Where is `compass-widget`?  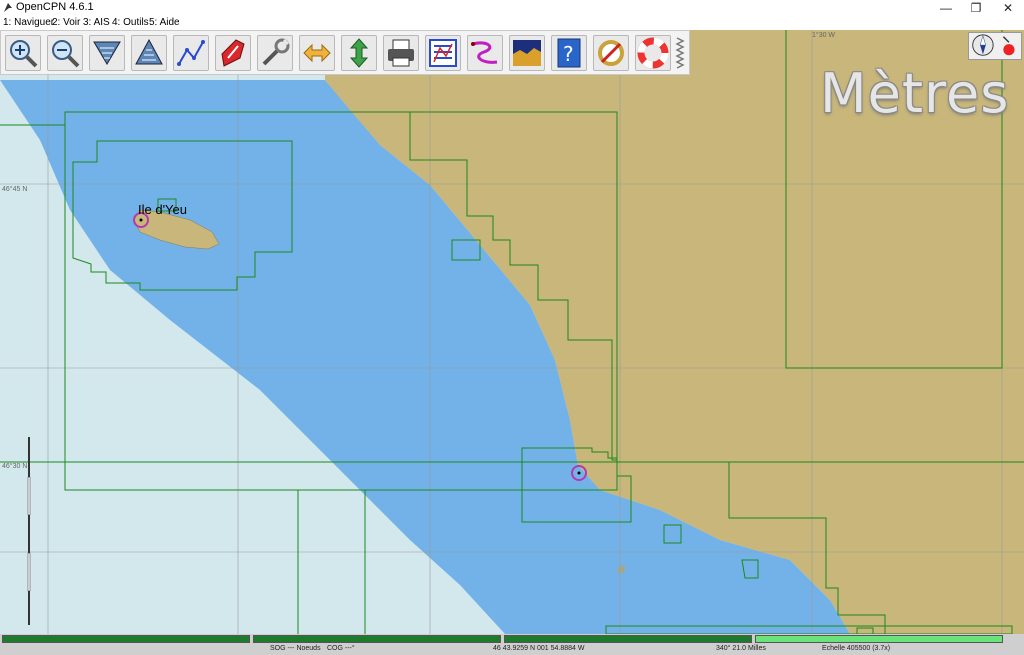 compass-widget is located at coordinates (995, 46).